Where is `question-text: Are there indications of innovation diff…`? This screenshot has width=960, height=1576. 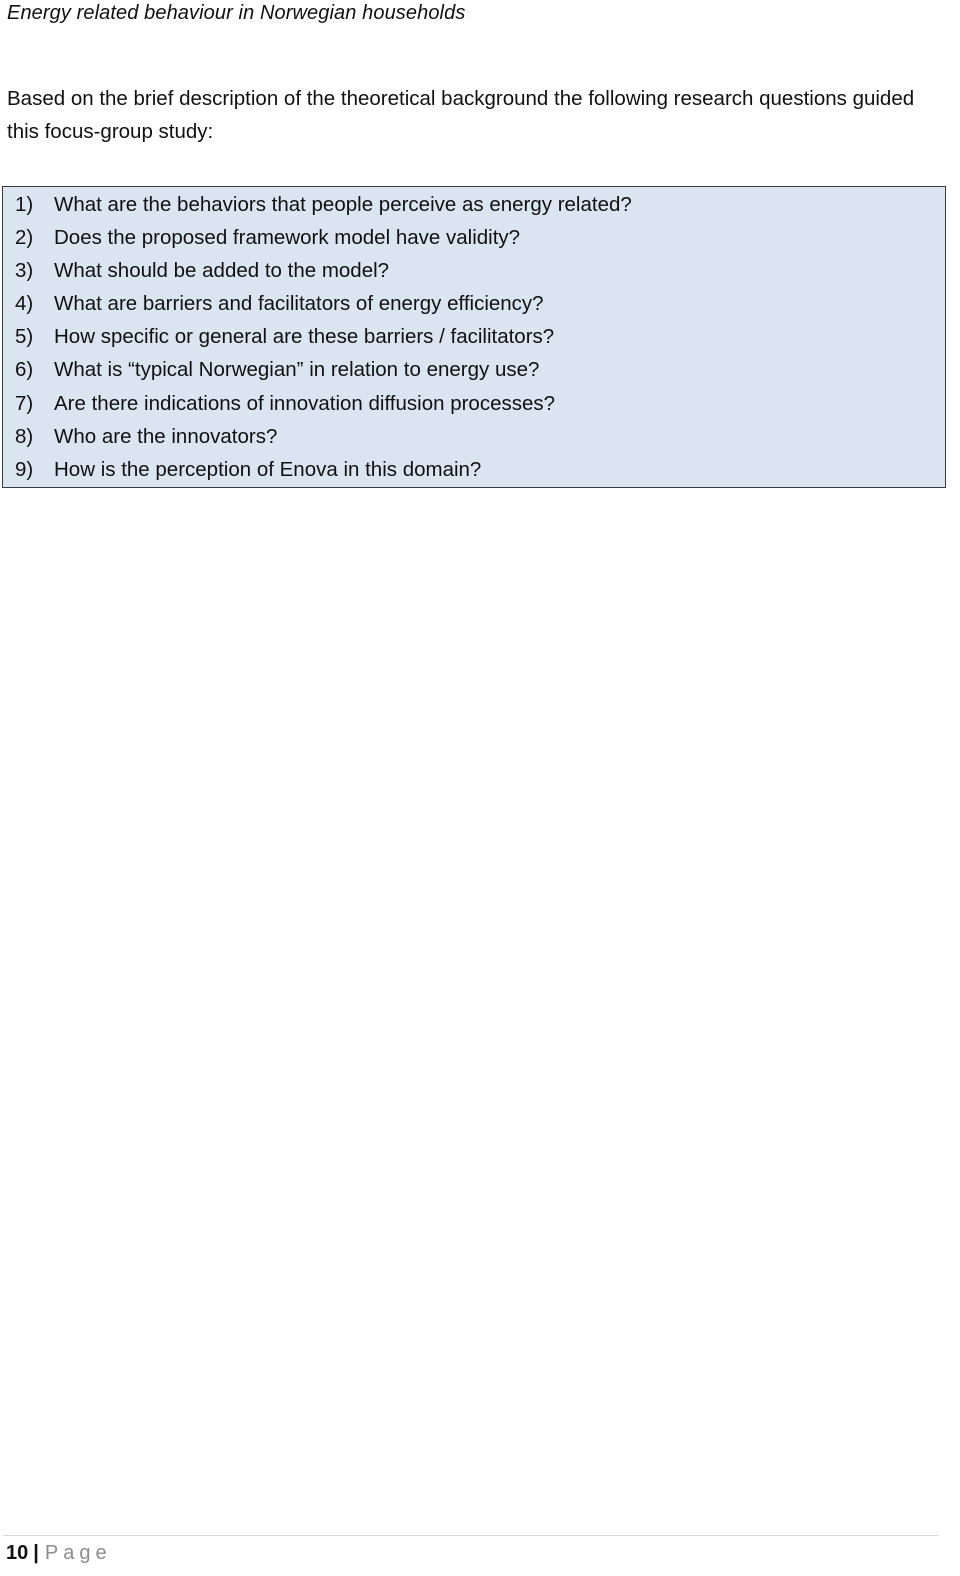 question-text: Are there indications of innovation diff… is located at coordinates (305, 403).